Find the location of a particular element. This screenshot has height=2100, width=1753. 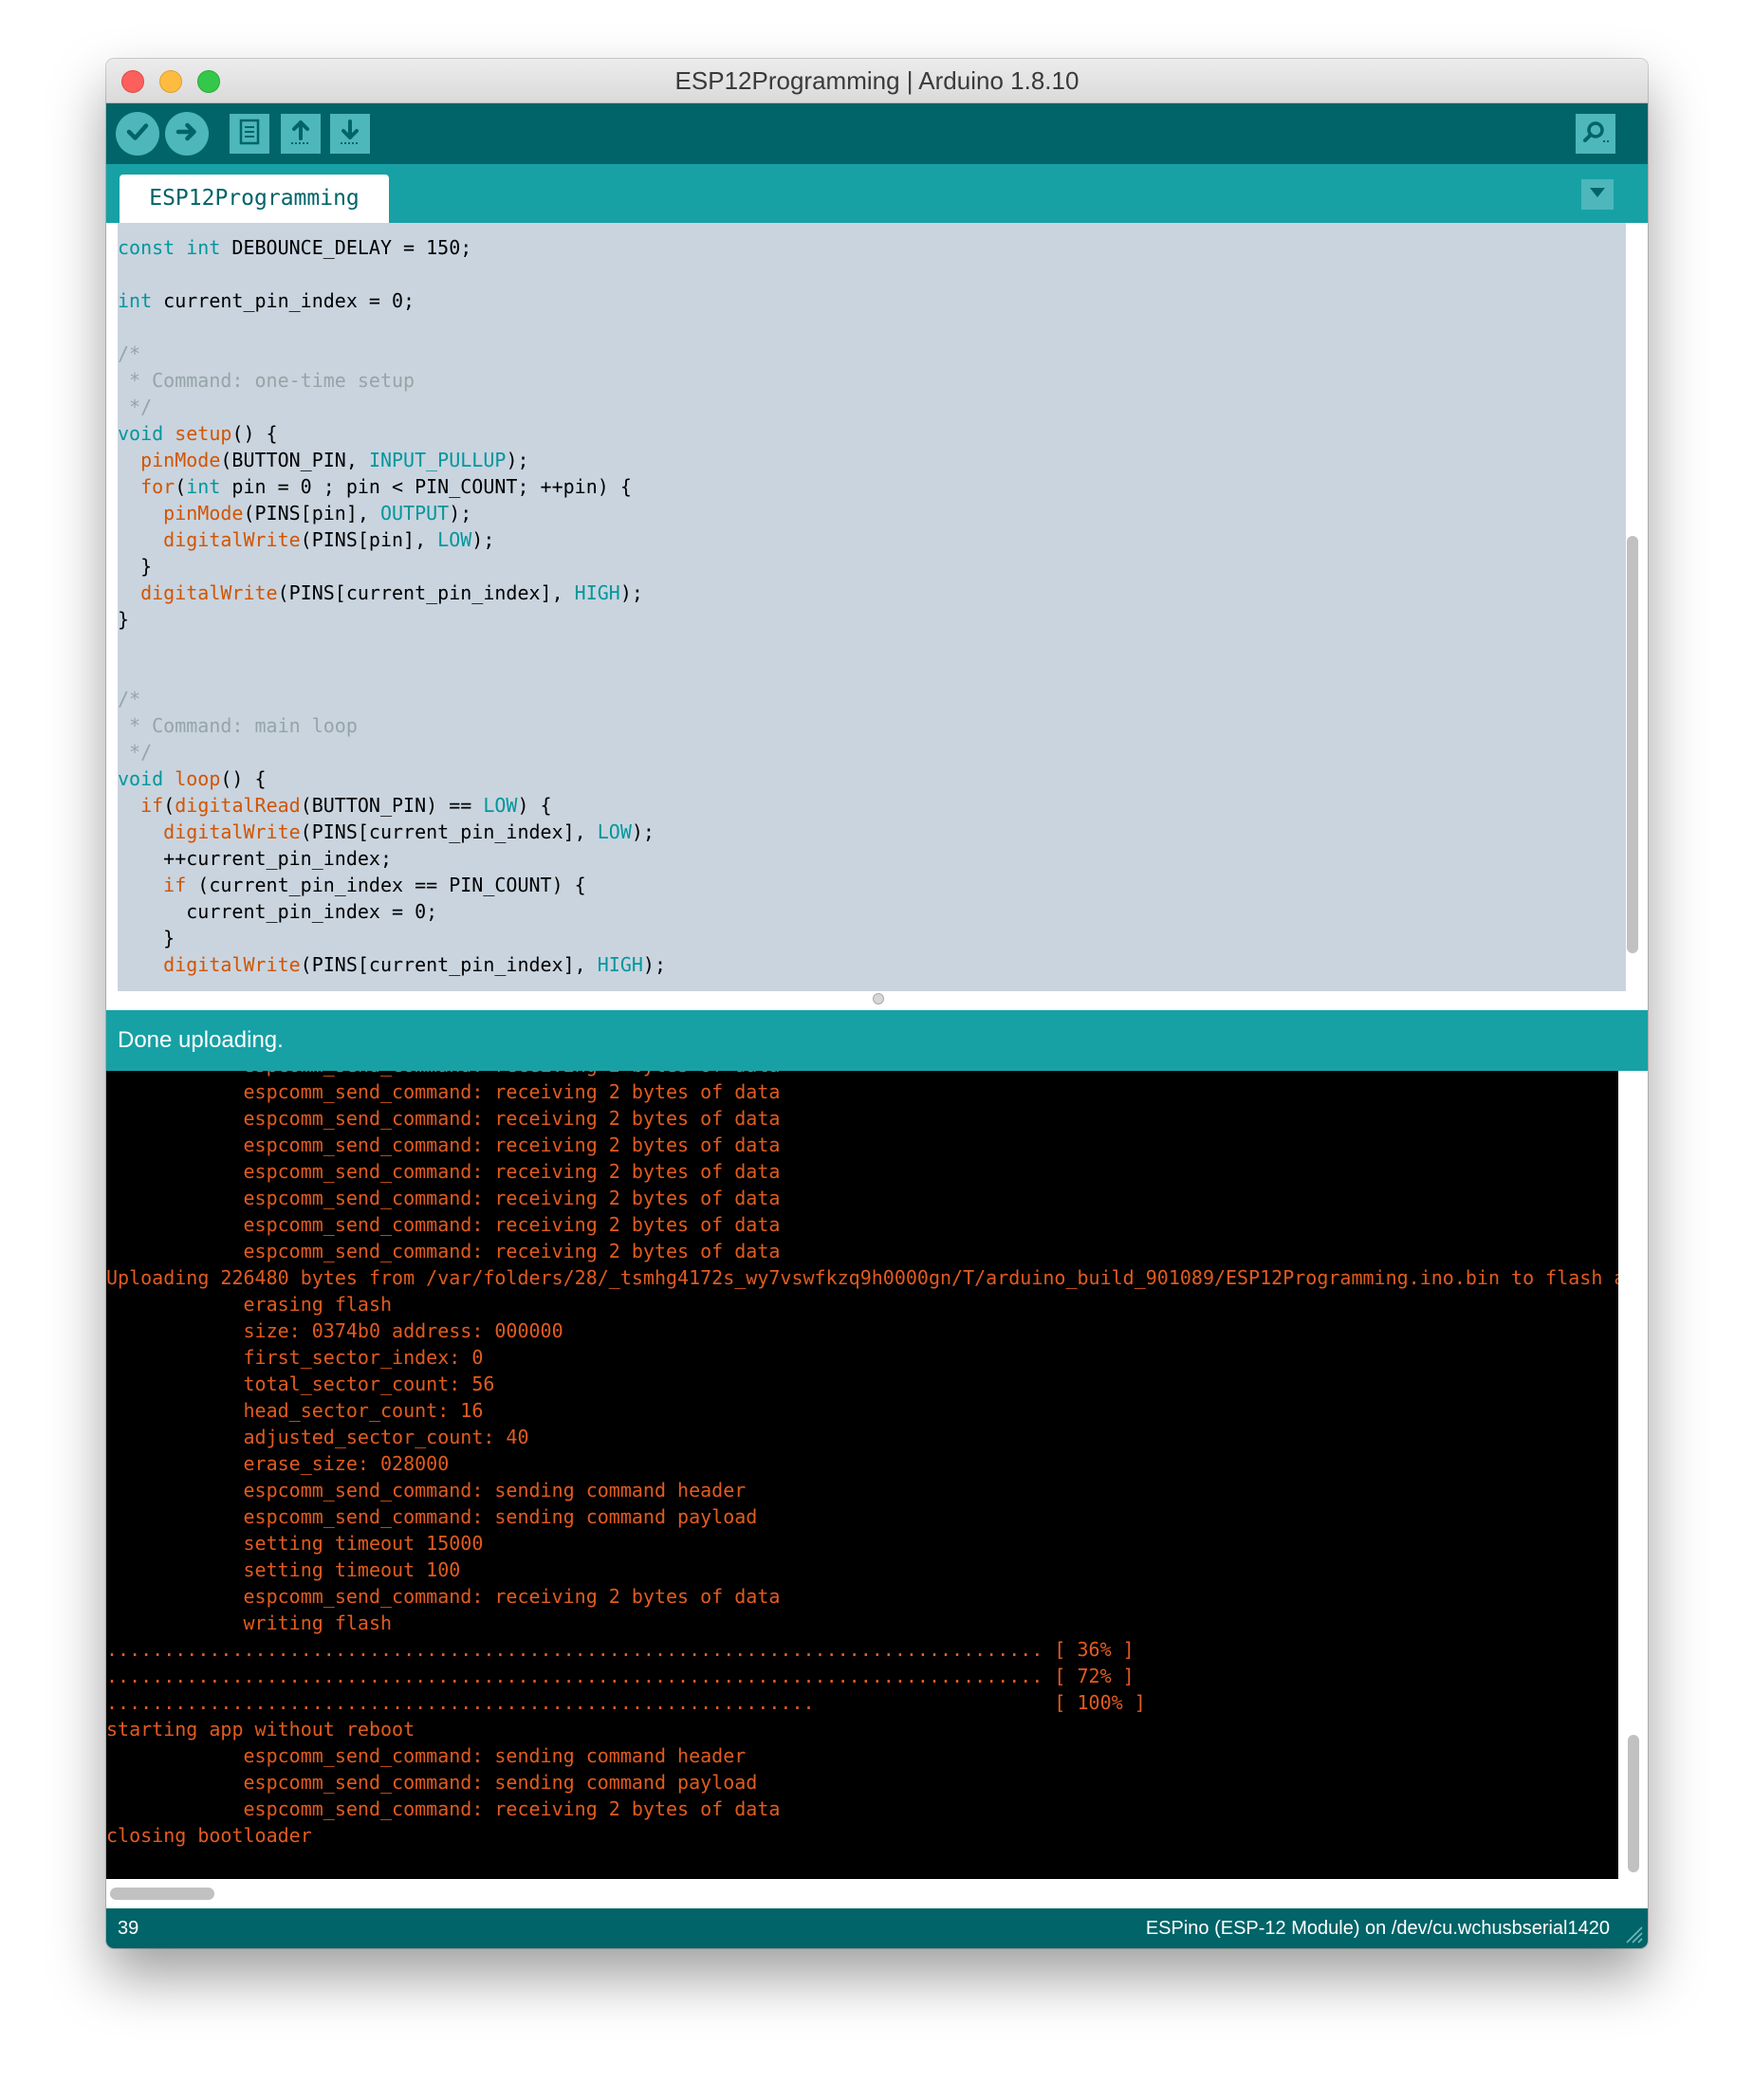

code-line: if (current_pin_index == PIN_COUNT) { is located at coordinates (352, 885).